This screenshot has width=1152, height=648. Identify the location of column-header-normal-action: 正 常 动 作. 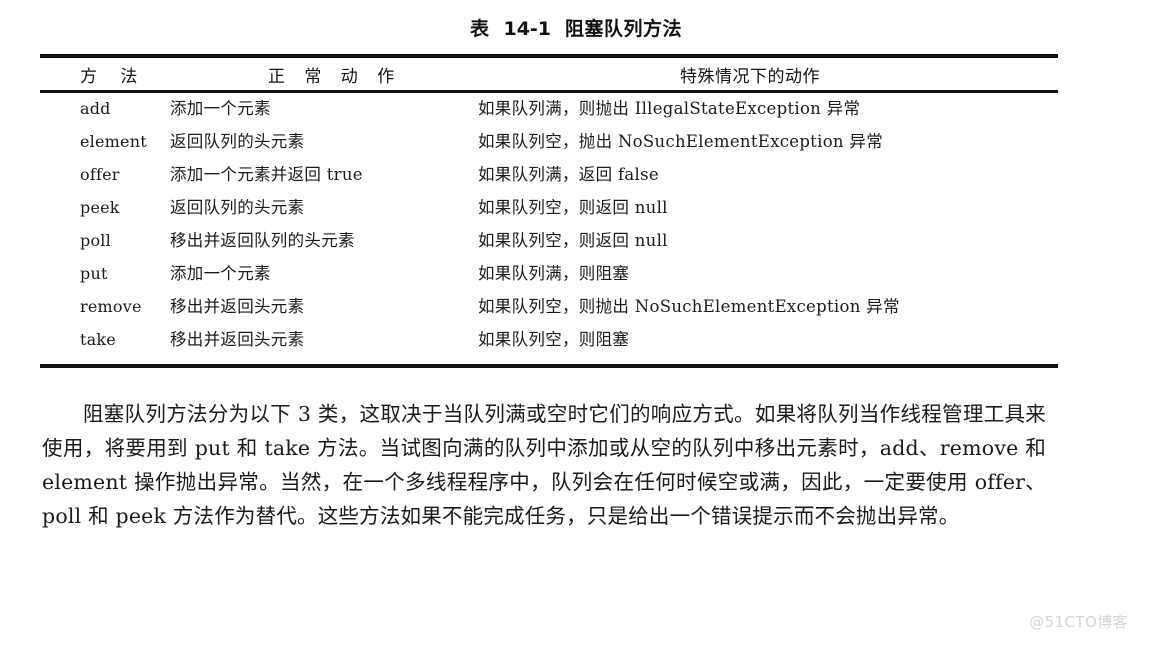
(335, 77).